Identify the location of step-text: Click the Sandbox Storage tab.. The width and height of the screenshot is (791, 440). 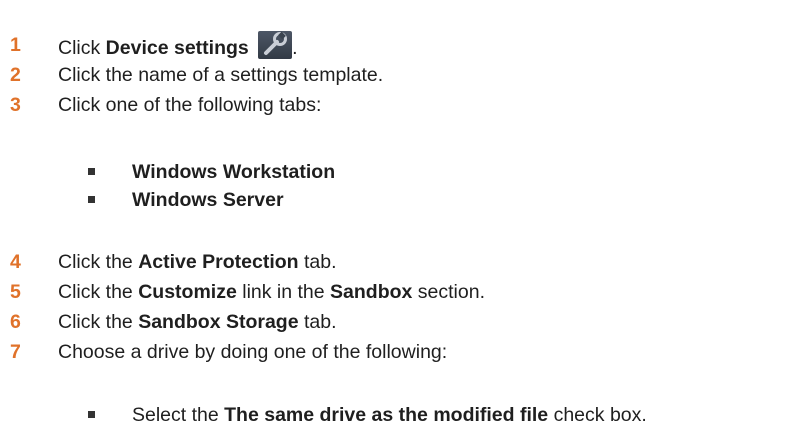
(197, 322).